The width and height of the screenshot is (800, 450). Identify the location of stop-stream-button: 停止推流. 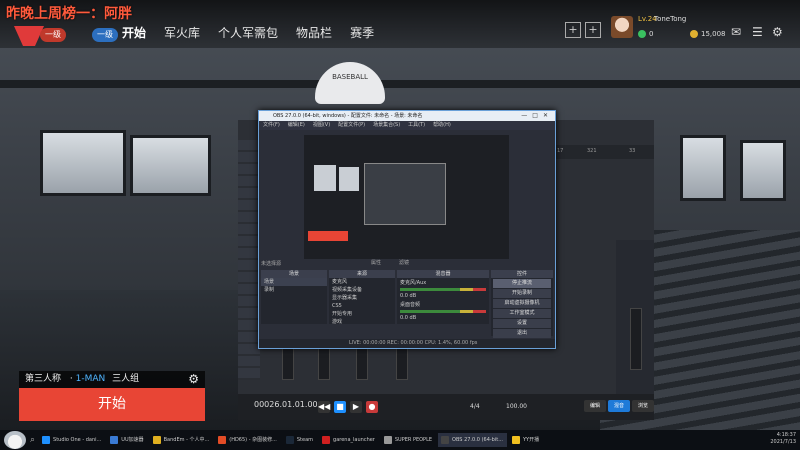
(522, 283).